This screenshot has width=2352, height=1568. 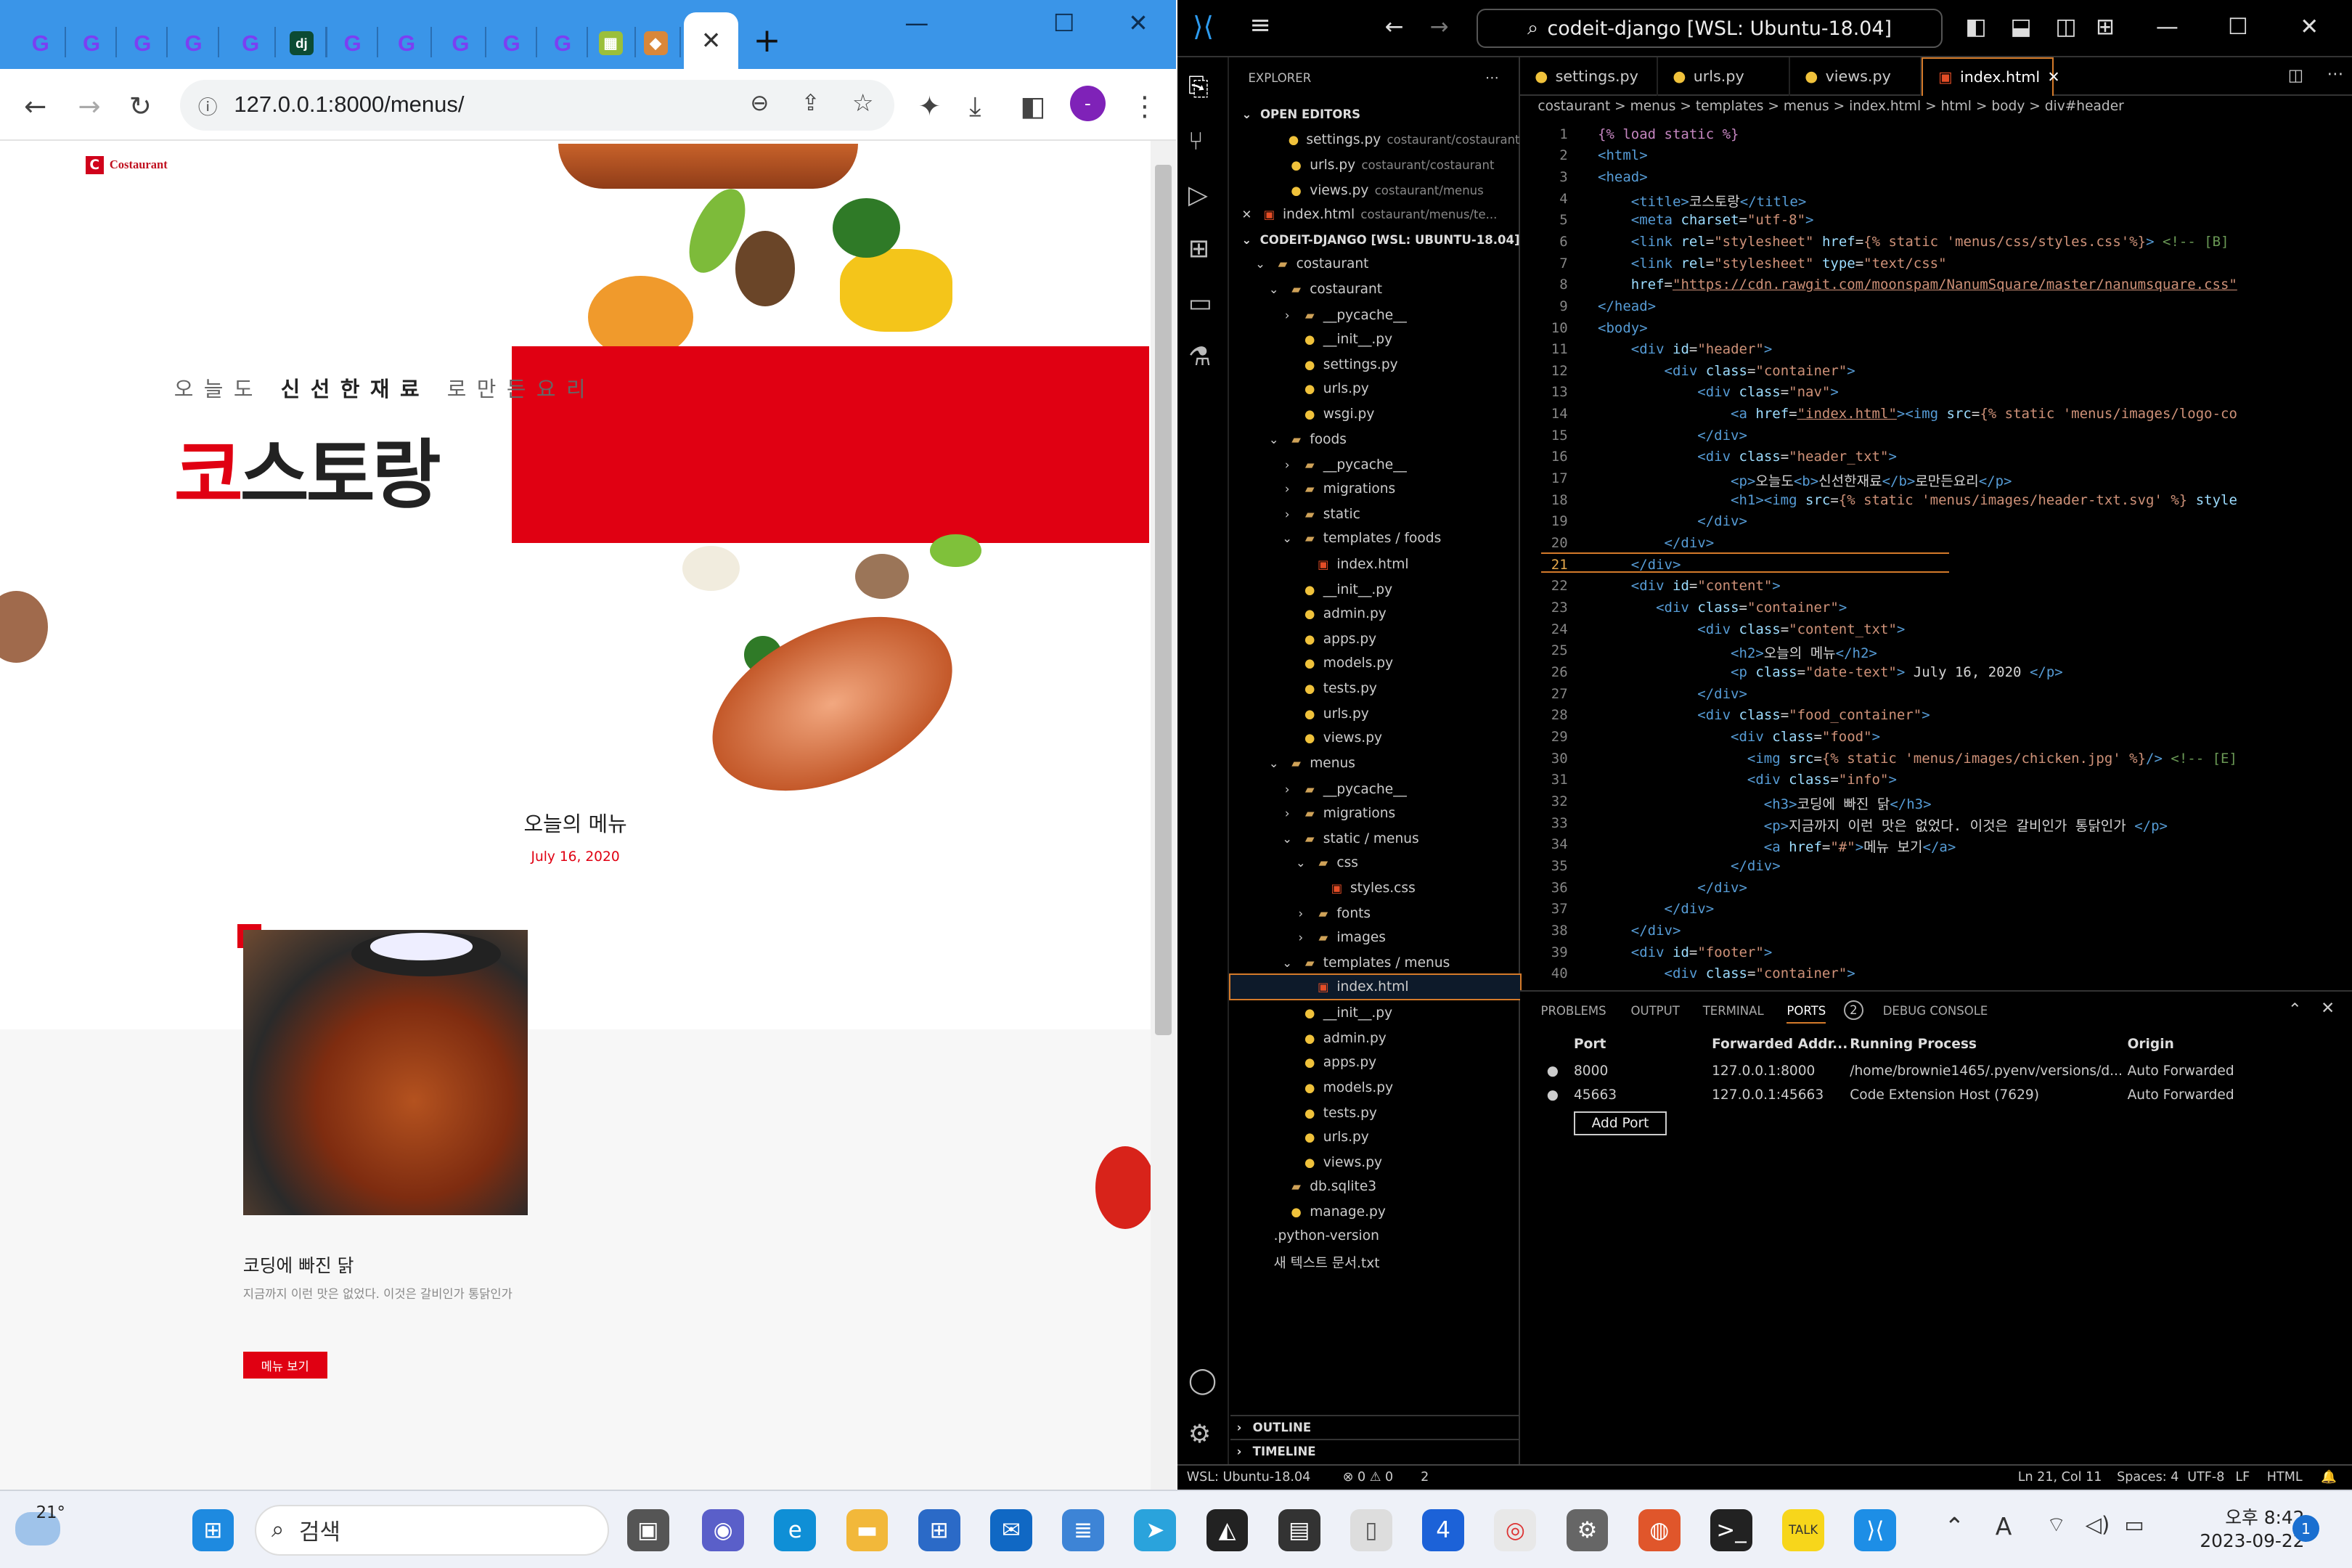 I want to click on address-bar: ⓘ 127.0.0.1:8000/menus/ ⊖ ⇪ ☆, so click(x=537, y=105).